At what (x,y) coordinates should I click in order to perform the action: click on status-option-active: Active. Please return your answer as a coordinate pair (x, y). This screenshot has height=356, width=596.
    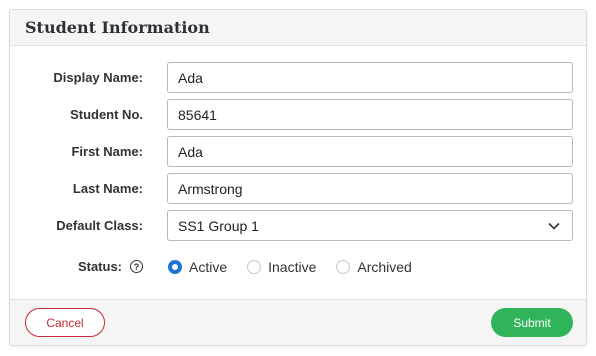
    Looking at the image, I should click on (197, 267).